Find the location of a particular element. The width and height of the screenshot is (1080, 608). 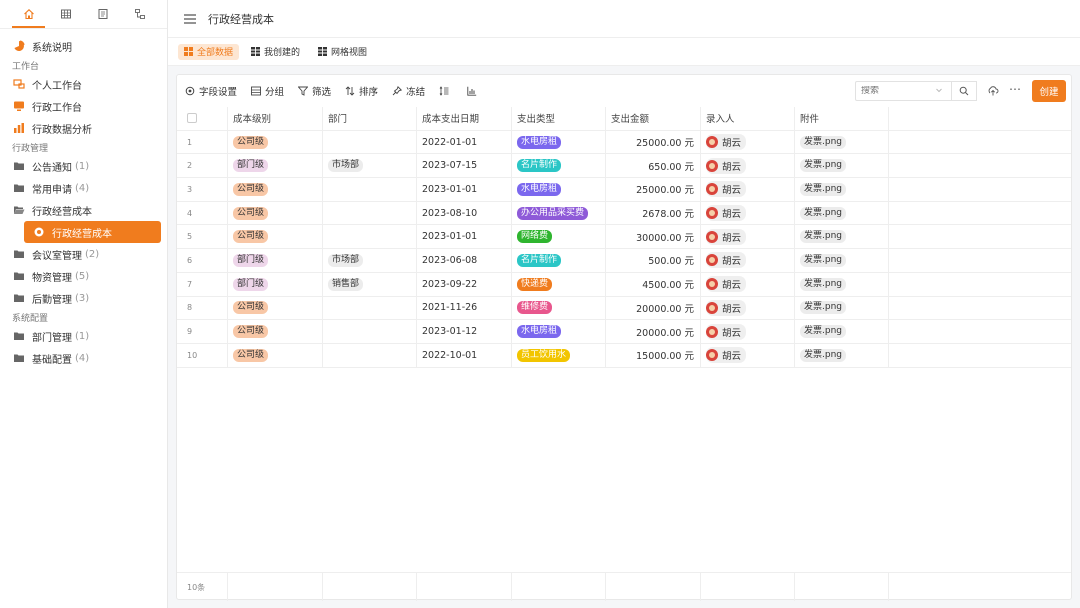

table-row: 6 部门级 市场部 2023-06-08 名片制作 500.00 元 胡云 发票.png is located at coordinates (624, 261).